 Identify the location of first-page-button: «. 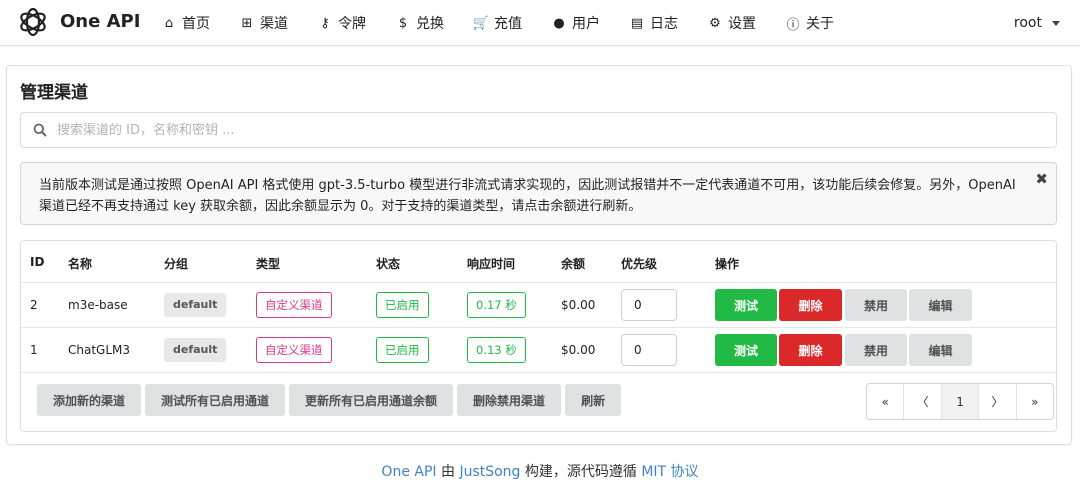
(886, 401).